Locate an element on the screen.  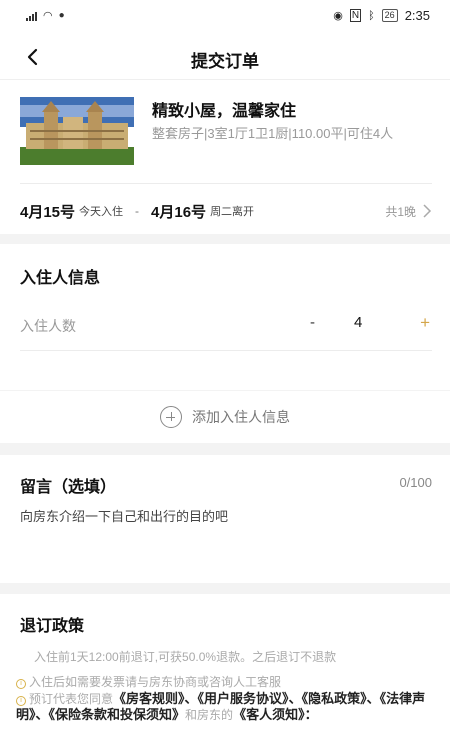
status-left: ◠ ● is located at coordinates (45, 15).